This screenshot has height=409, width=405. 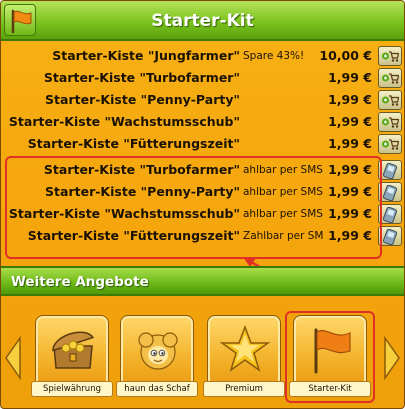 I want to click on section-title: Weitere Angebote, so click(x=80, y=282).